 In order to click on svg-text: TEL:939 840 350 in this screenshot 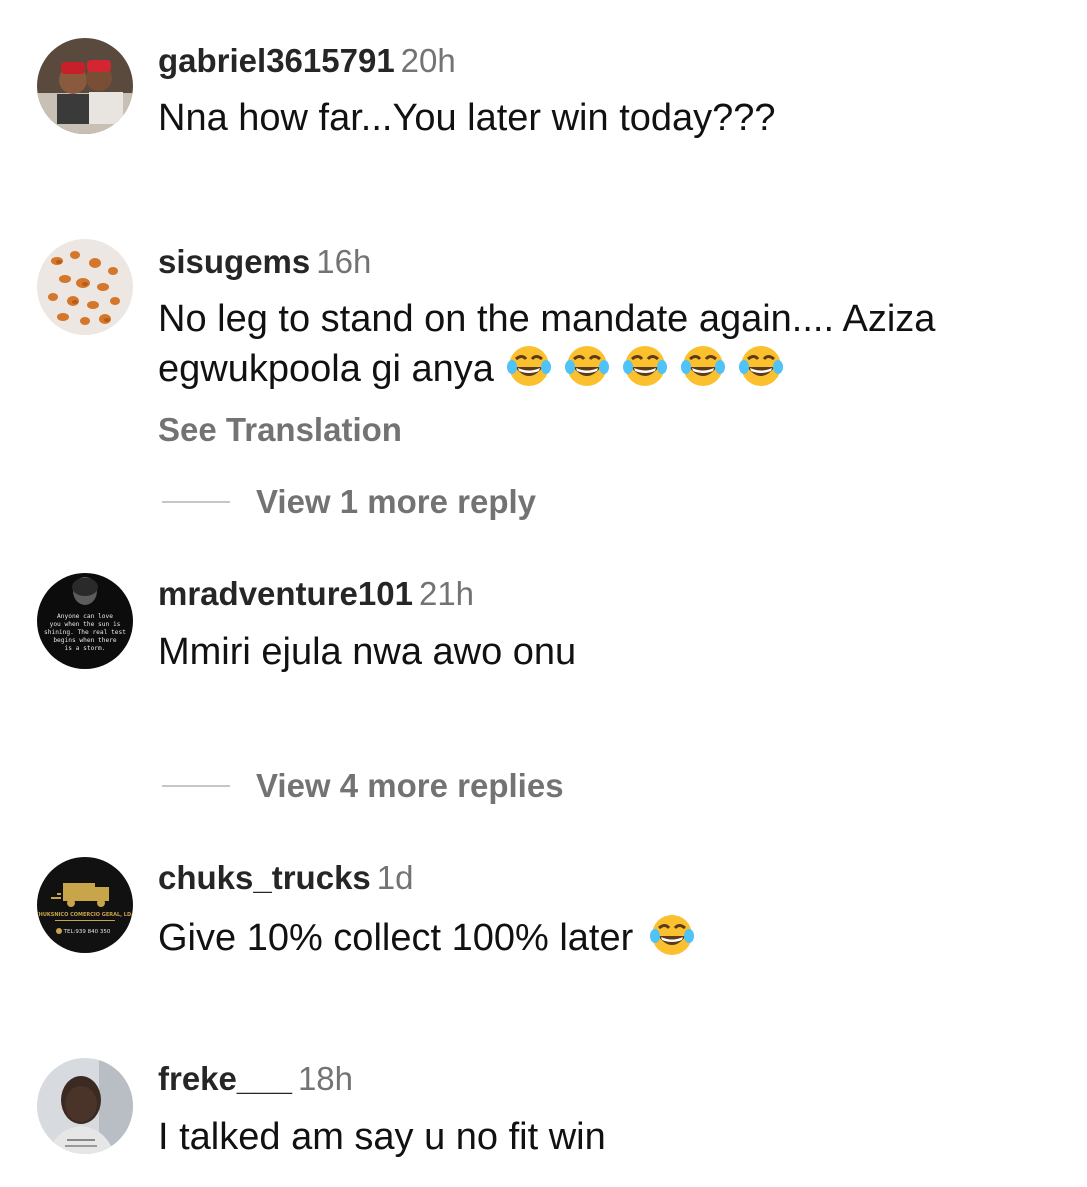, I will do `click(87, 932)`.